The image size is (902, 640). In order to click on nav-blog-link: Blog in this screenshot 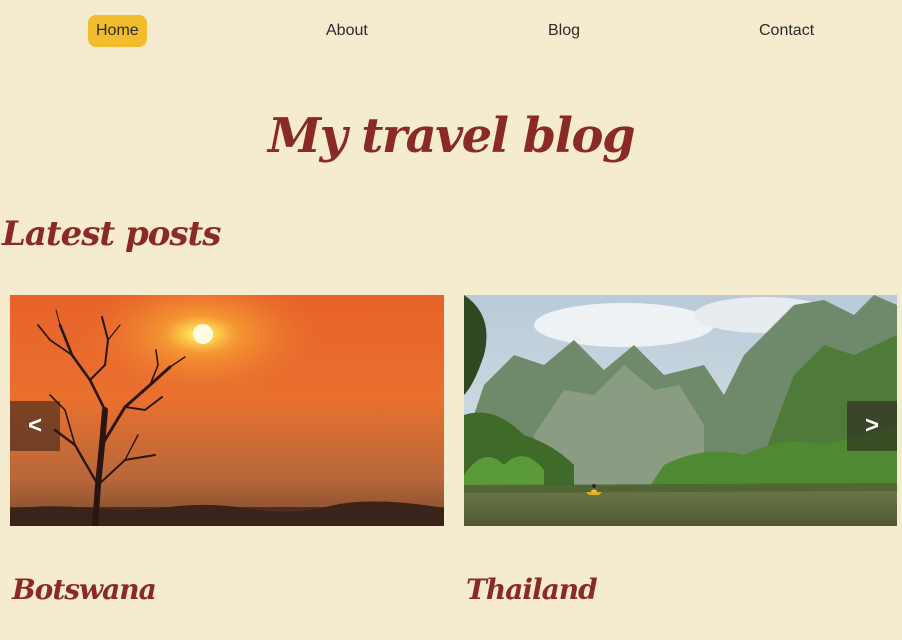, I will do `click(564, 31)`.